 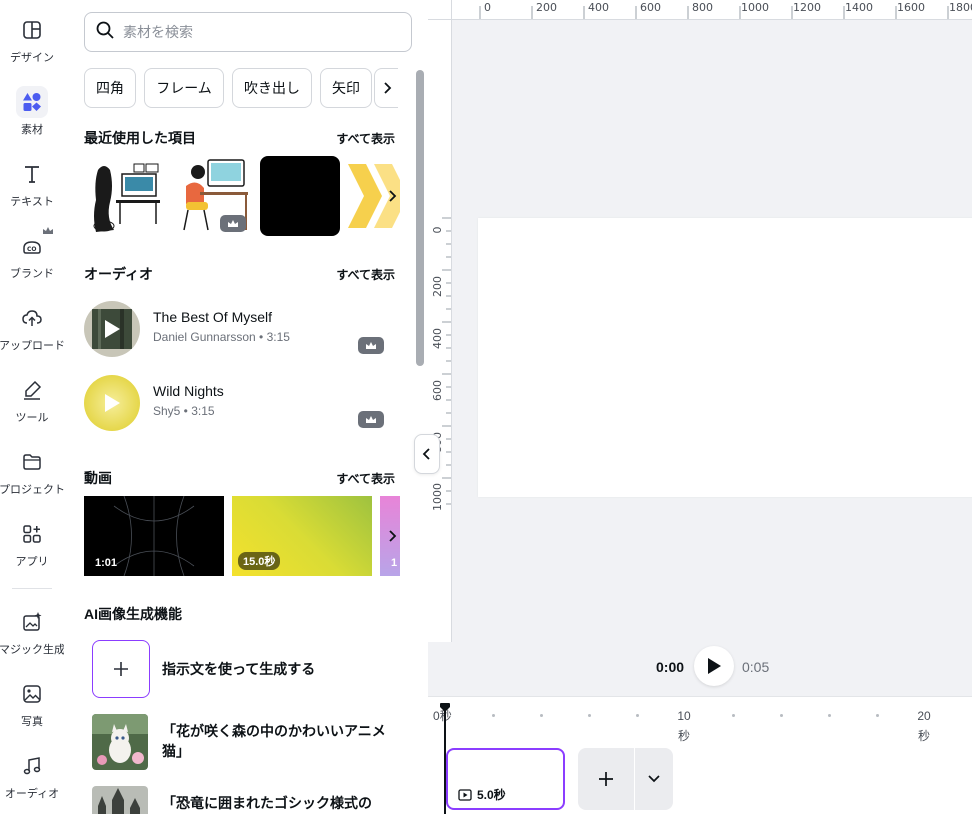 I want to click on rail-item-audio: オーディオ, so click(x=32, y=778).